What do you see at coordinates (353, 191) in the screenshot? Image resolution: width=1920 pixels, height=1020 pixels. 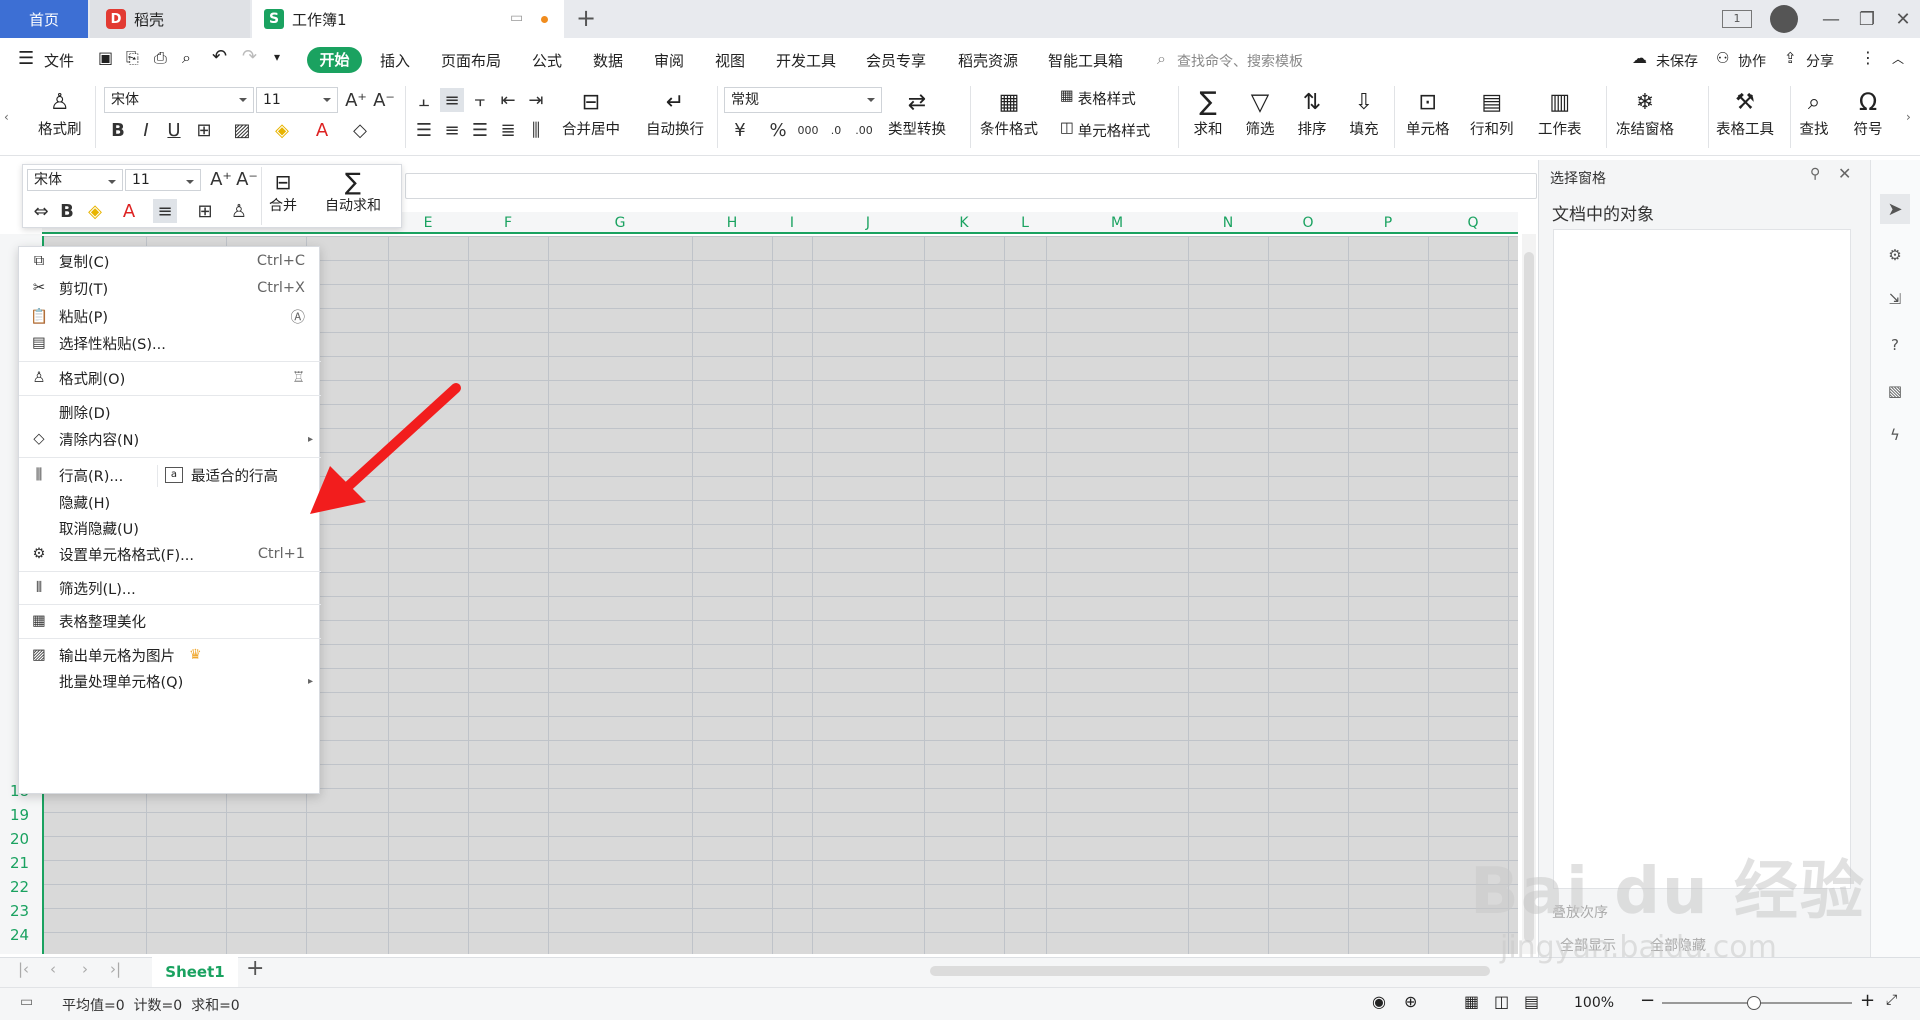 I see `mini-autosum-button: ∑ 自动求和` at bounding box center [353, 191].